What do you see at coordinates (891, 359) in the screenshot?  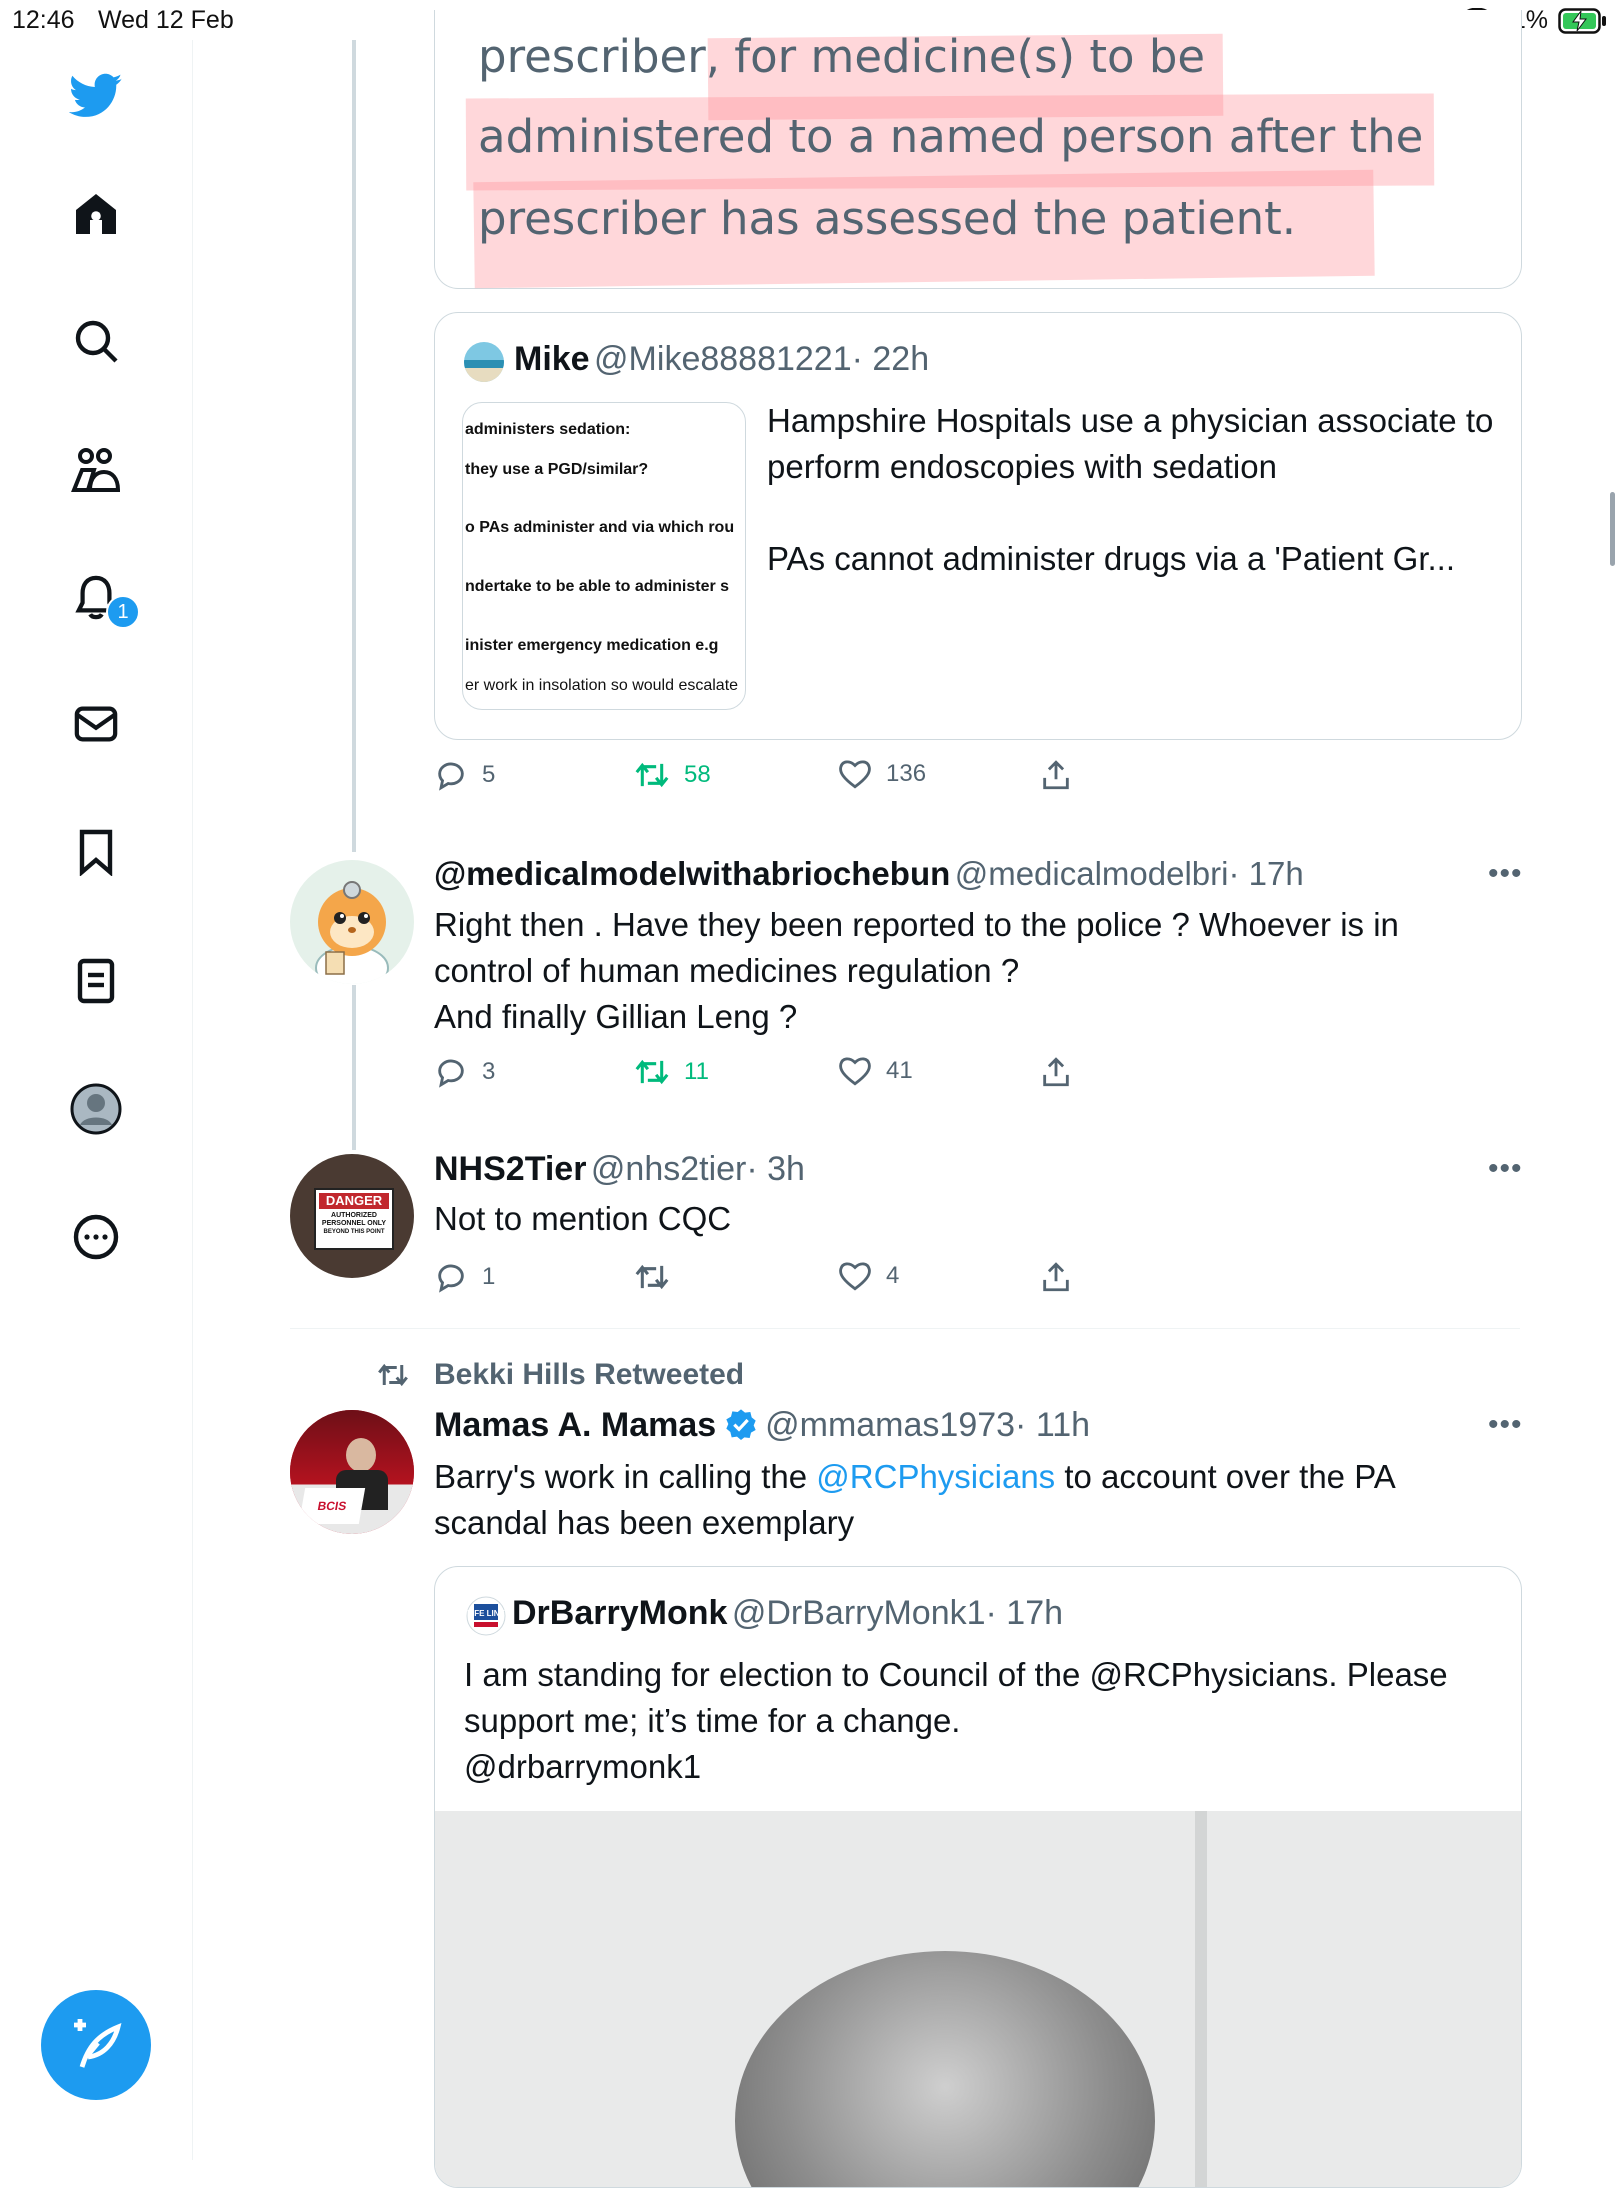 I see `quoted-tweet-time: · 22h` at bounding box center [891, 359].